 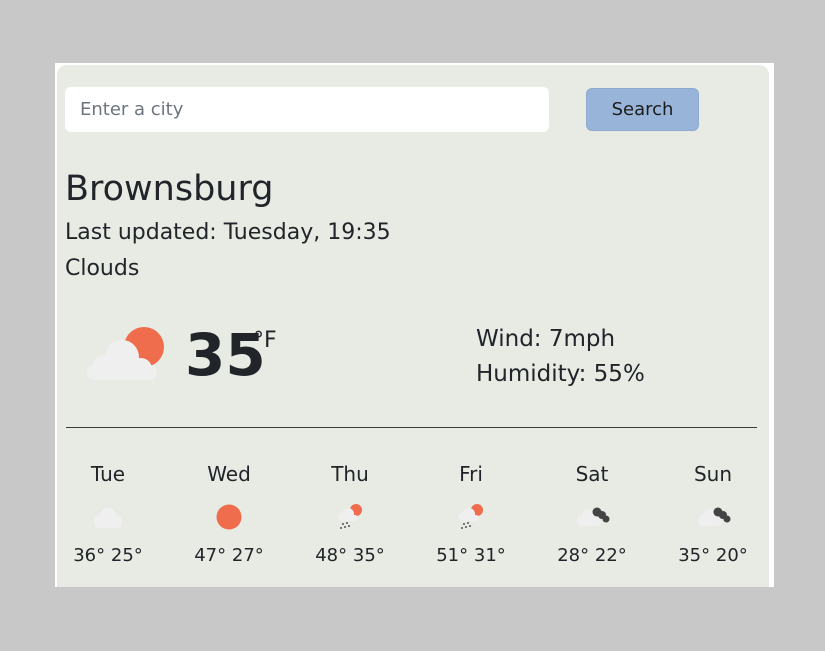 What do you see at coordinates (102, 268) in the screenshot?
I see `weather-description: Clouds` at bounding box center [102, 268].